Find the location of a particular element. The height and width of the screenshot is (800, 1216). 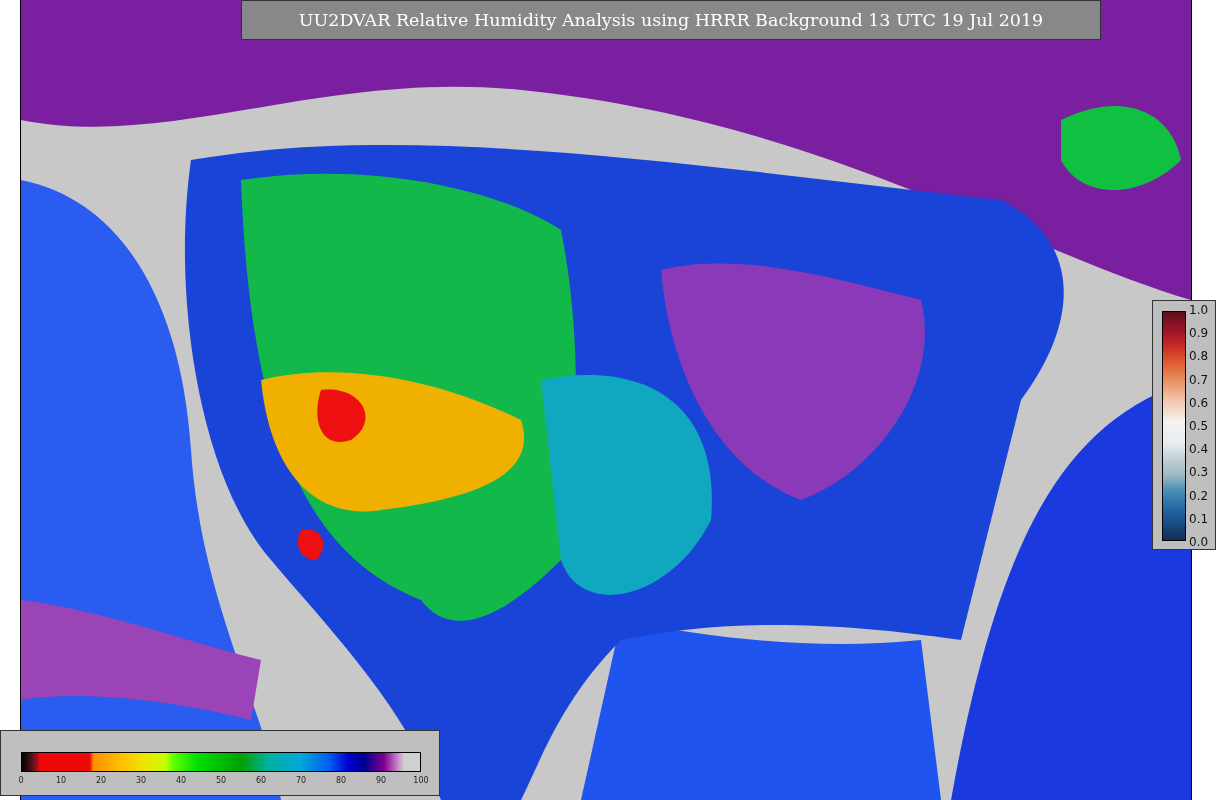

tick-label: 0.9 is located at coordinates (1199, 333).